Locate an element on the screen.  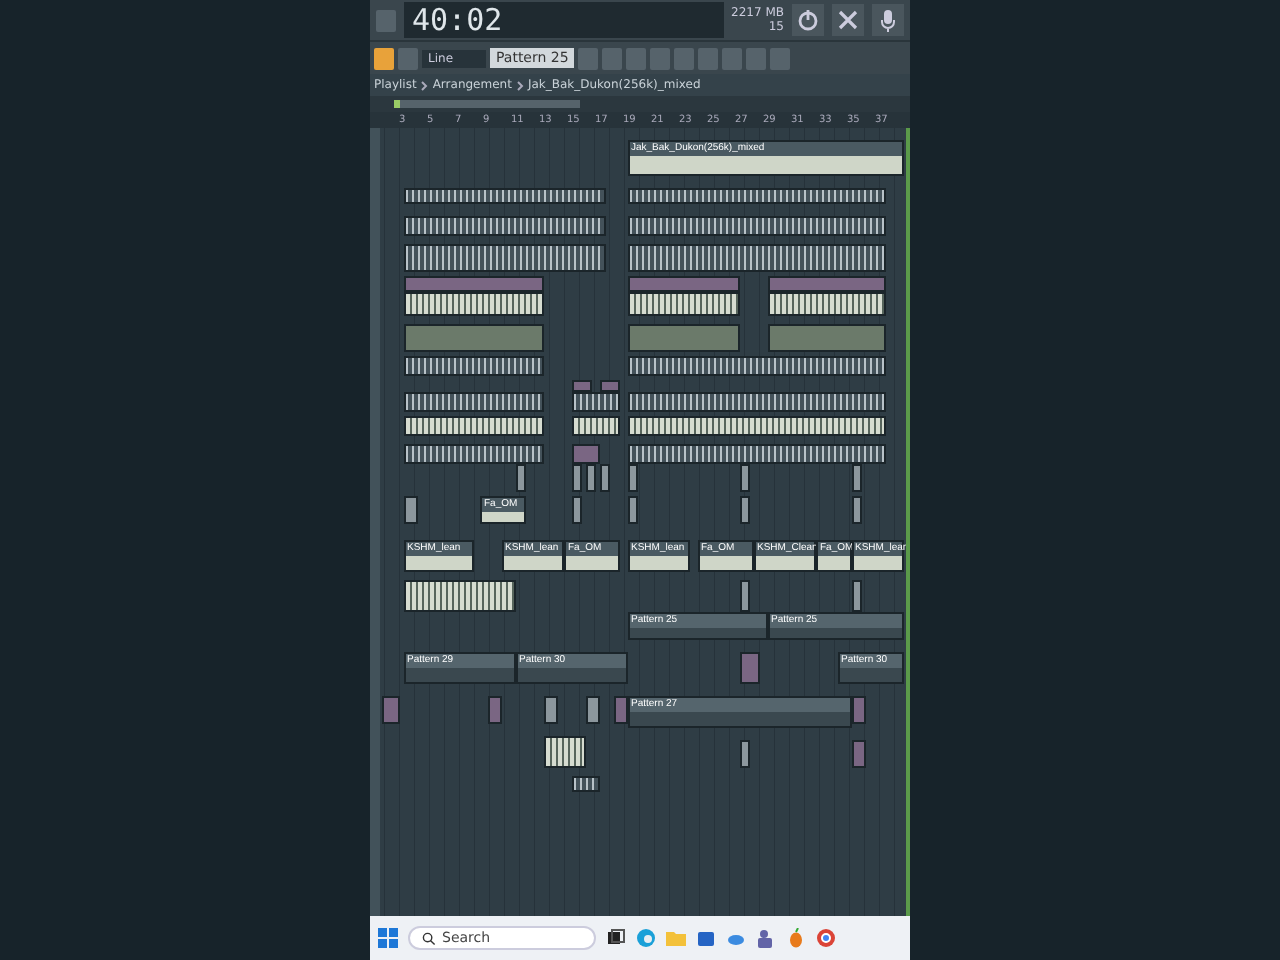
cross-icon is located at coordinates (848, 20).